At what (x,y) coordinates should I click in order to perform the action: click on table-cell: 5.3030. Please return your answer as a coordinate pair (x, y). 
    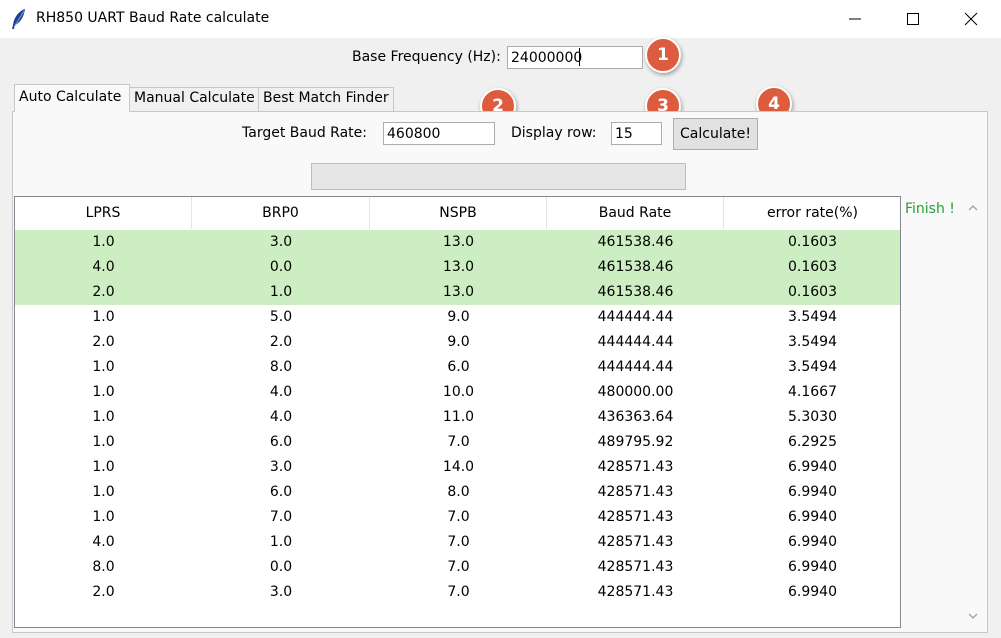
    Looking at the image, I should click on (812, 417).